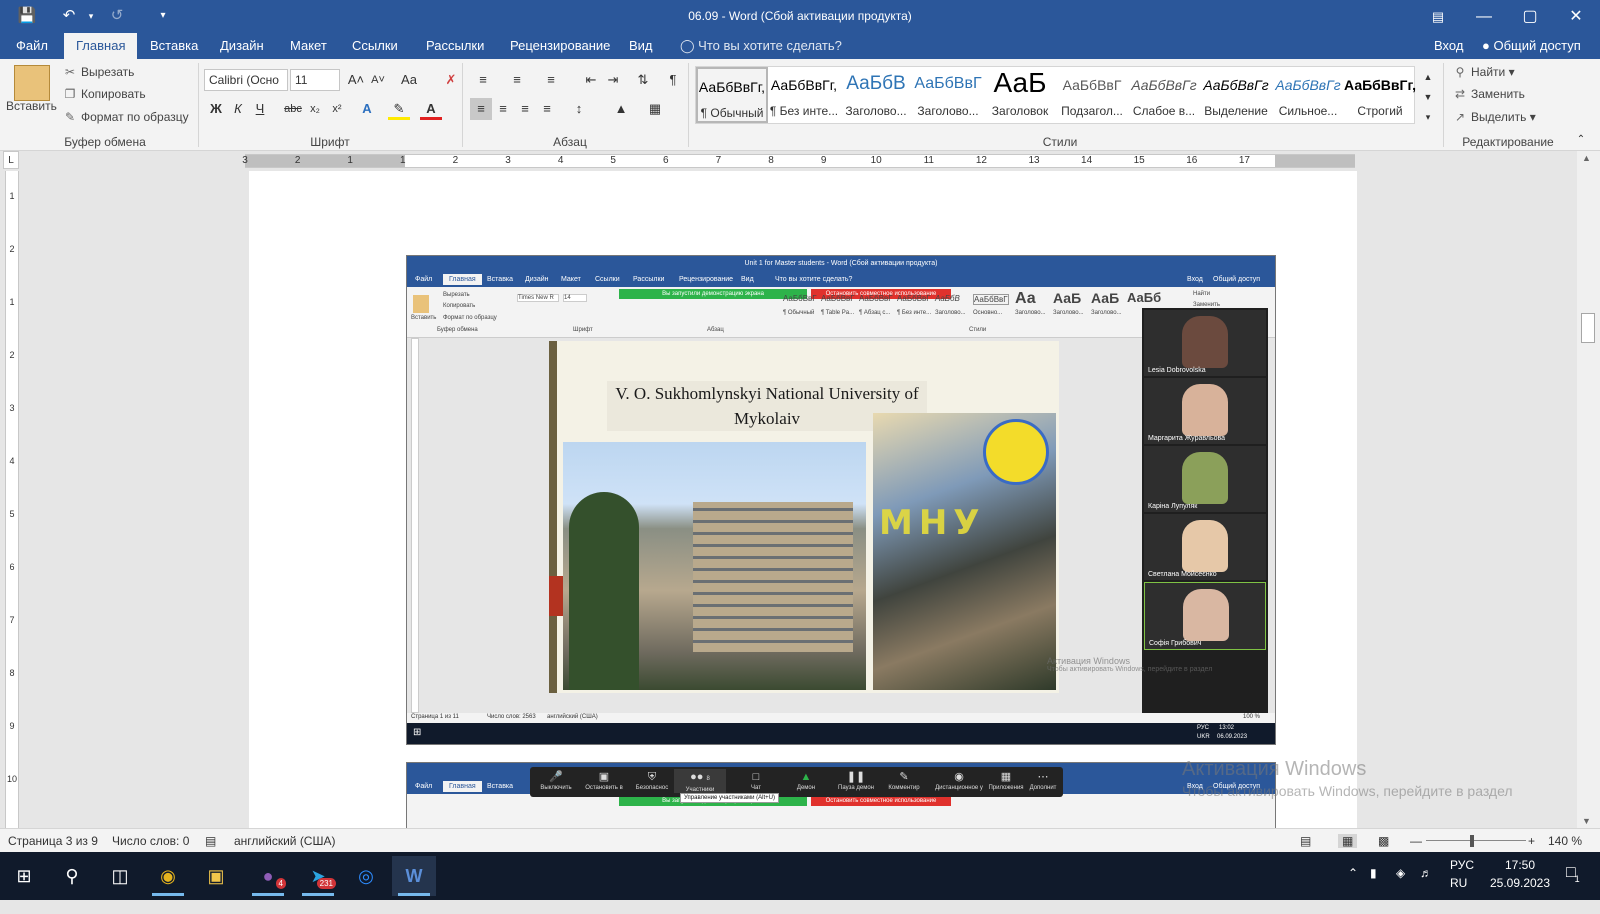 The height and width of the screenshot is (914, 1600). I want to click on font-color-icon: A, so click(431, 109).